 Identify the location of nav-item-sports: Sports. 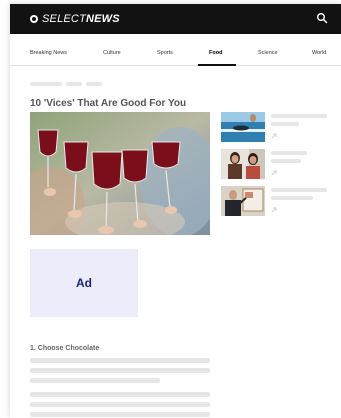
(165, 53).